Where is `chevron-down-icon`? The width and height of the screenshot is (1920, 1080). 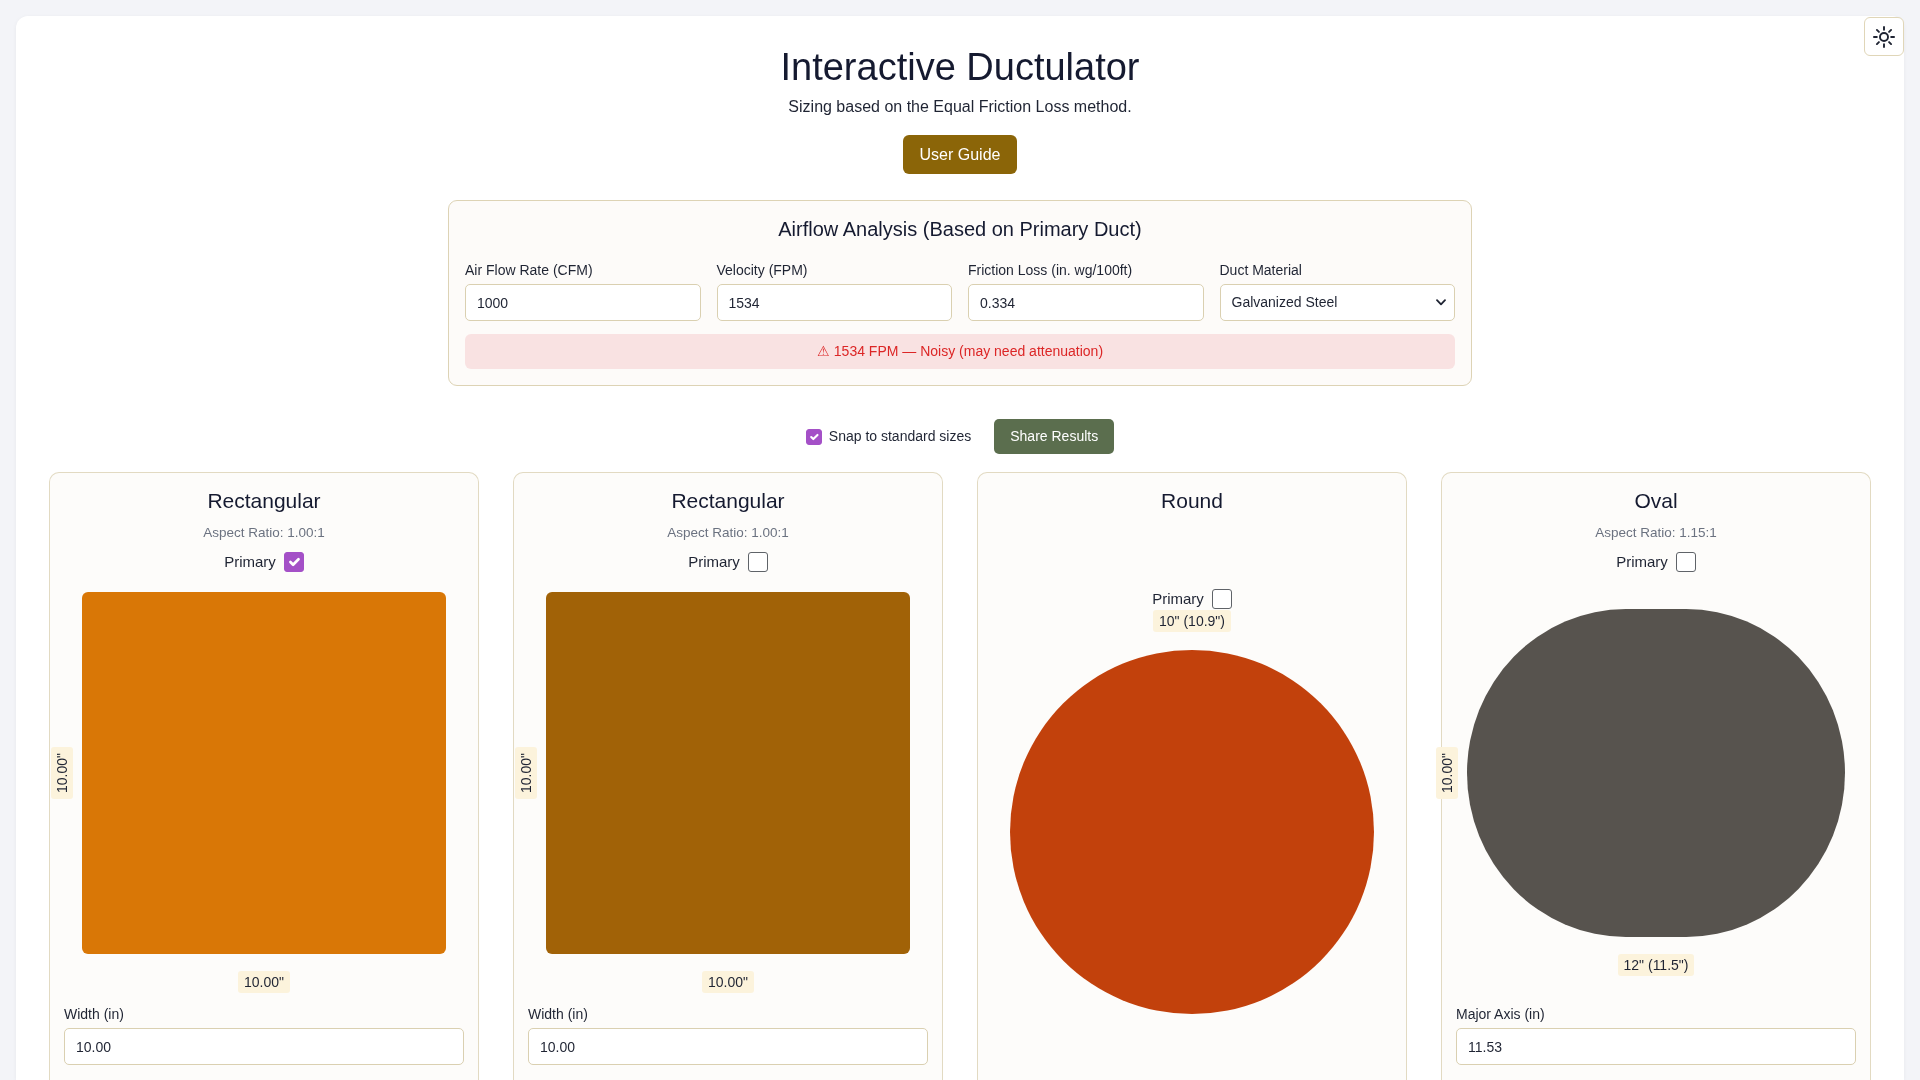 chevron-down-icon is located at coordinates (1441, 302).